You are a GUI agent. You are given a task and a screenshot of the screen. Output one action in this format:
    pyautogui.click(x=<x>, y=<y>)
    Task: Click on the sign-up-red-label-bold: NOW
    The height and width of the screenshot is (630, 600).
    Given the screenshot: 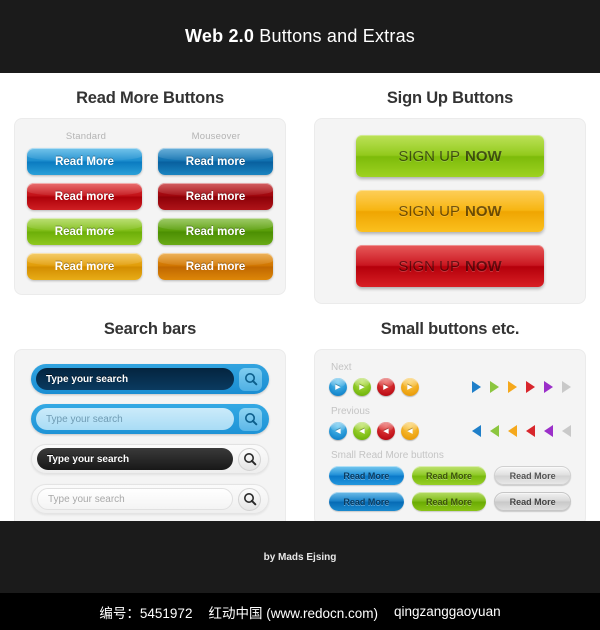 What is the action you would take?
    pyautogui.click(x=483, y=266)
    